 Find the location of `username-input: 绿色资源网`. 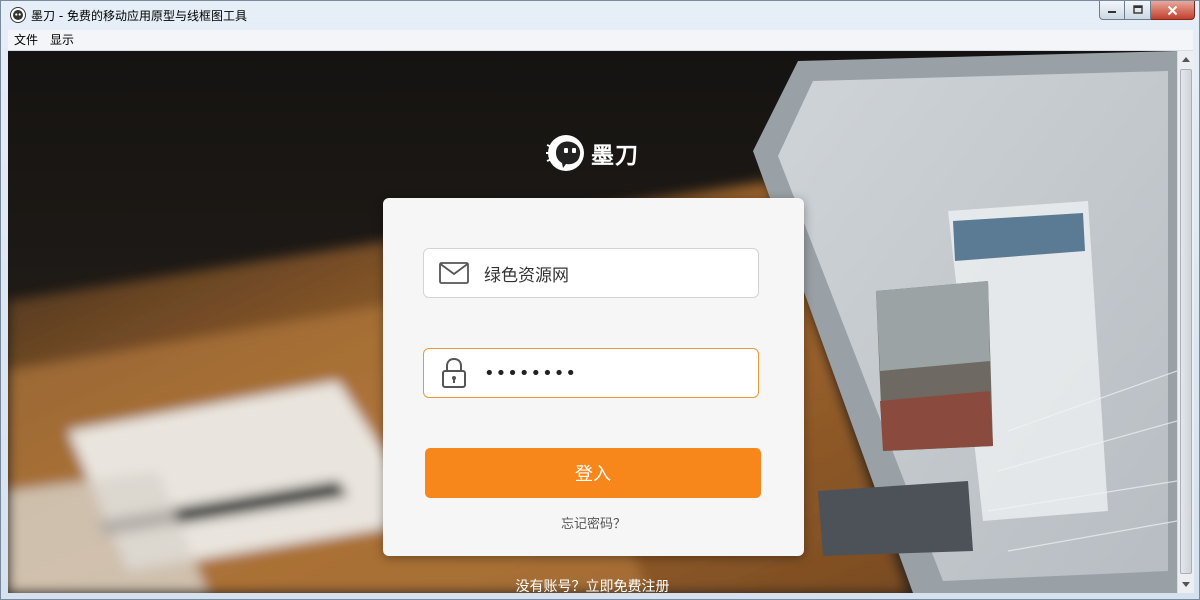

username-input: 绿色资源网 is located at coordinates (526, 273).